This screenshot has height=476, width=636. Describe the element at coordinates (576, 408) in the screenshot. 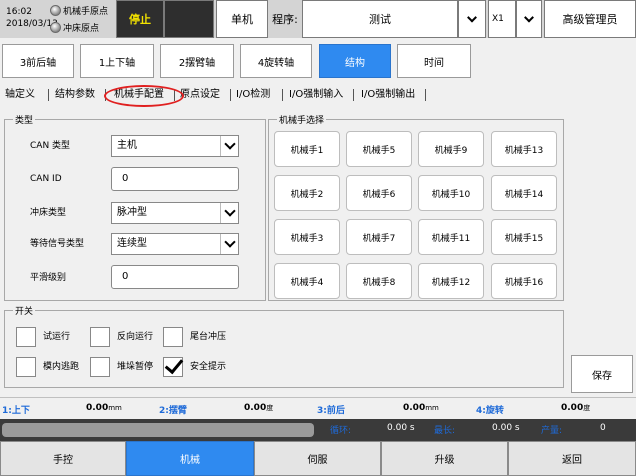

I see `coord-axis4-value: 0.00度` at that location.